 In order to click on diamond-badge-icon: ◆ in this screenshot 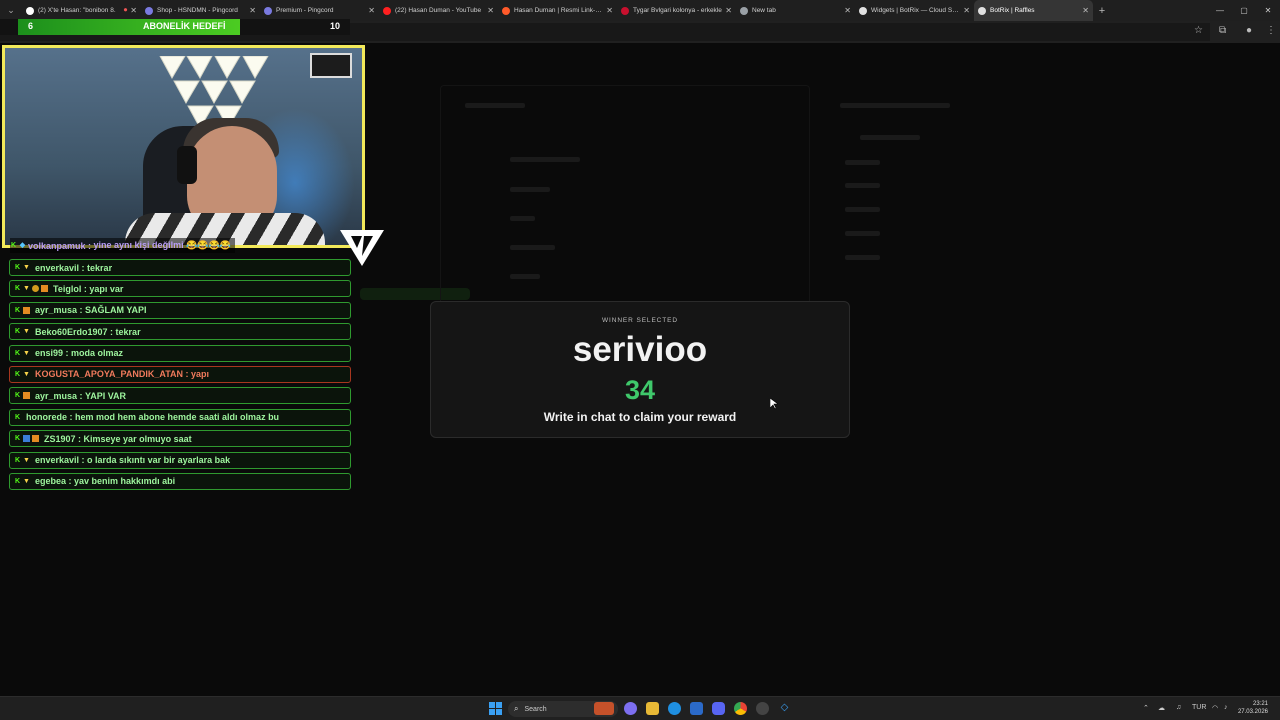, I will do `click(22, 245)`.